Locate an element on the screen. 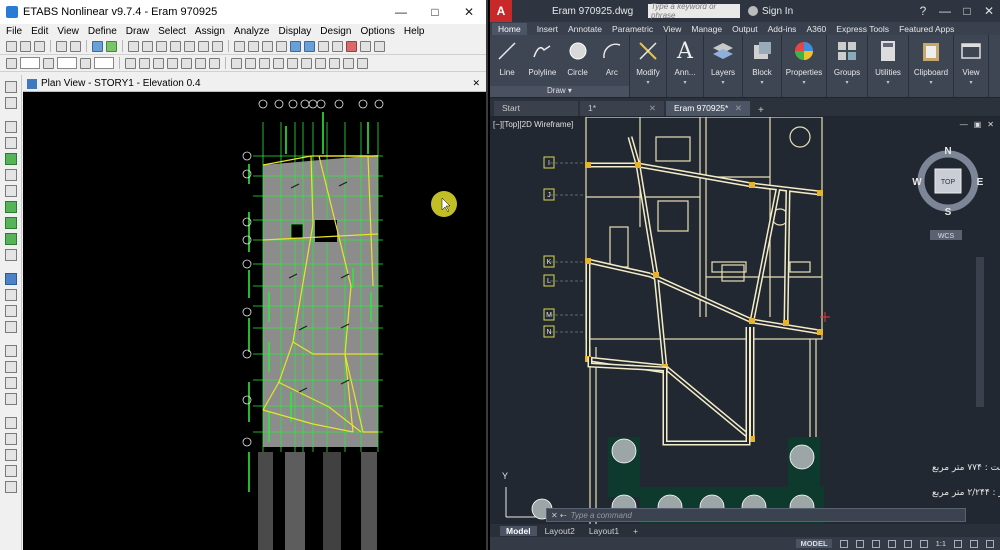 The width and height of the screenshot is (1000, 550). properties-tool: Properties ▾ is located at coordinates (804, 66).